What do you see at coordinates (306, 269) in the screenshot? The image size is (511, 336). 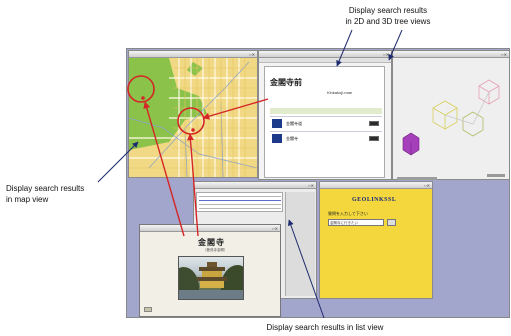 I see `pointer-list-view` at bounding box center [306, 269].